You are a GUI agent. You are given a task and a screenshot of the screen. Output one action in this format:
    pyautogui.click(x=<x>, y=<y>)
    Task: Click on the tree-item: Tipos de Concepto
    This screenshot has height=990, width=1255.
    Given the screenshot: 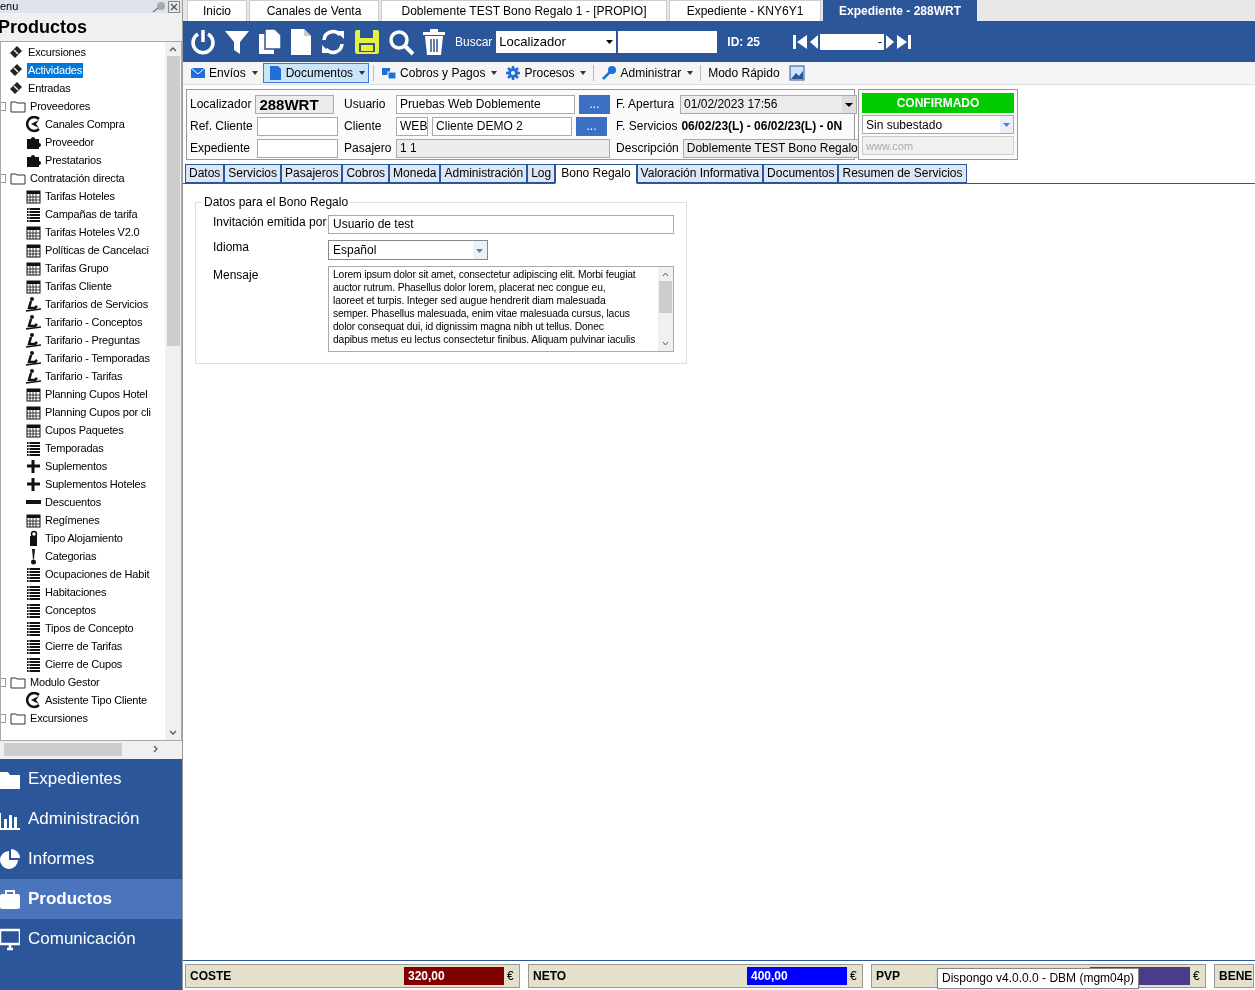 What is the action you would take?
    pyautogui.click(x=89, y=628)
    